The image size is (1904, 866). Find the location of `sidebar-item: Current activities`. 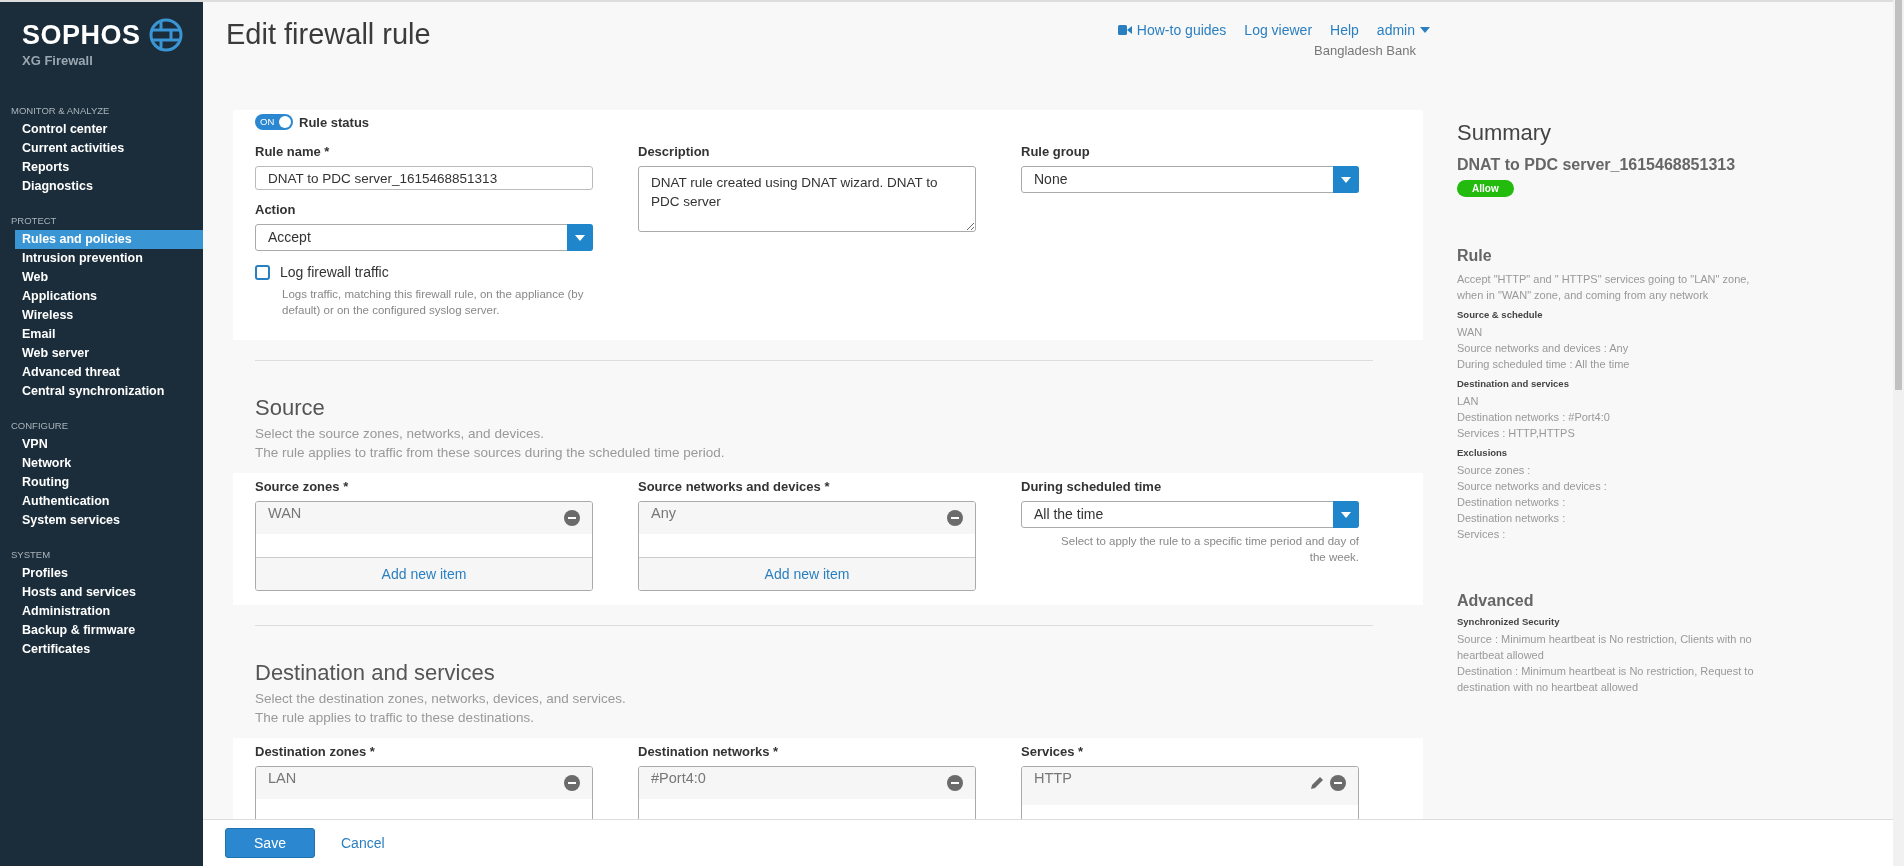

sidebar-item: Current activities is located at coordinates (109, 148).